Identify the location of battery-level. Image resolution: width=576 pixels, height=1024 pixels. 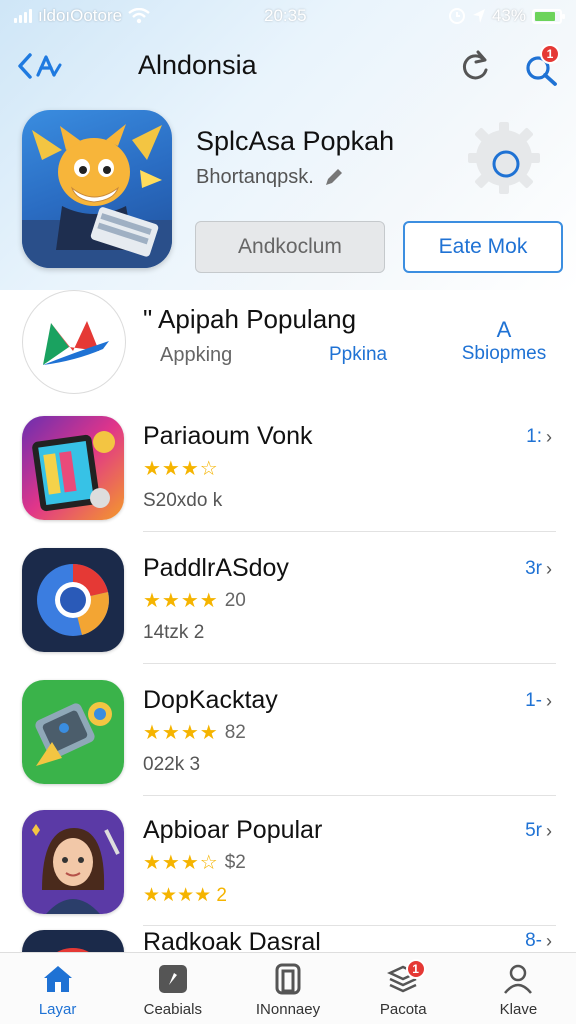
(545, 16).